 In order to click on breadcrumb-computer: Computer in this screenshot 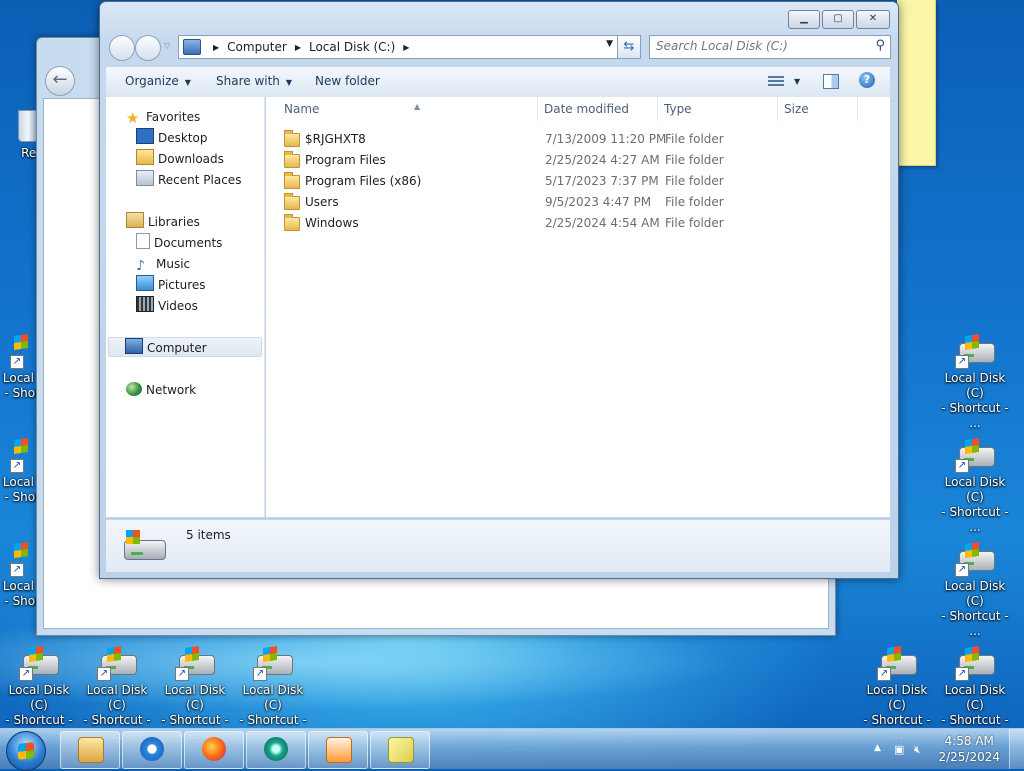, I will do `click(257, 47)`.